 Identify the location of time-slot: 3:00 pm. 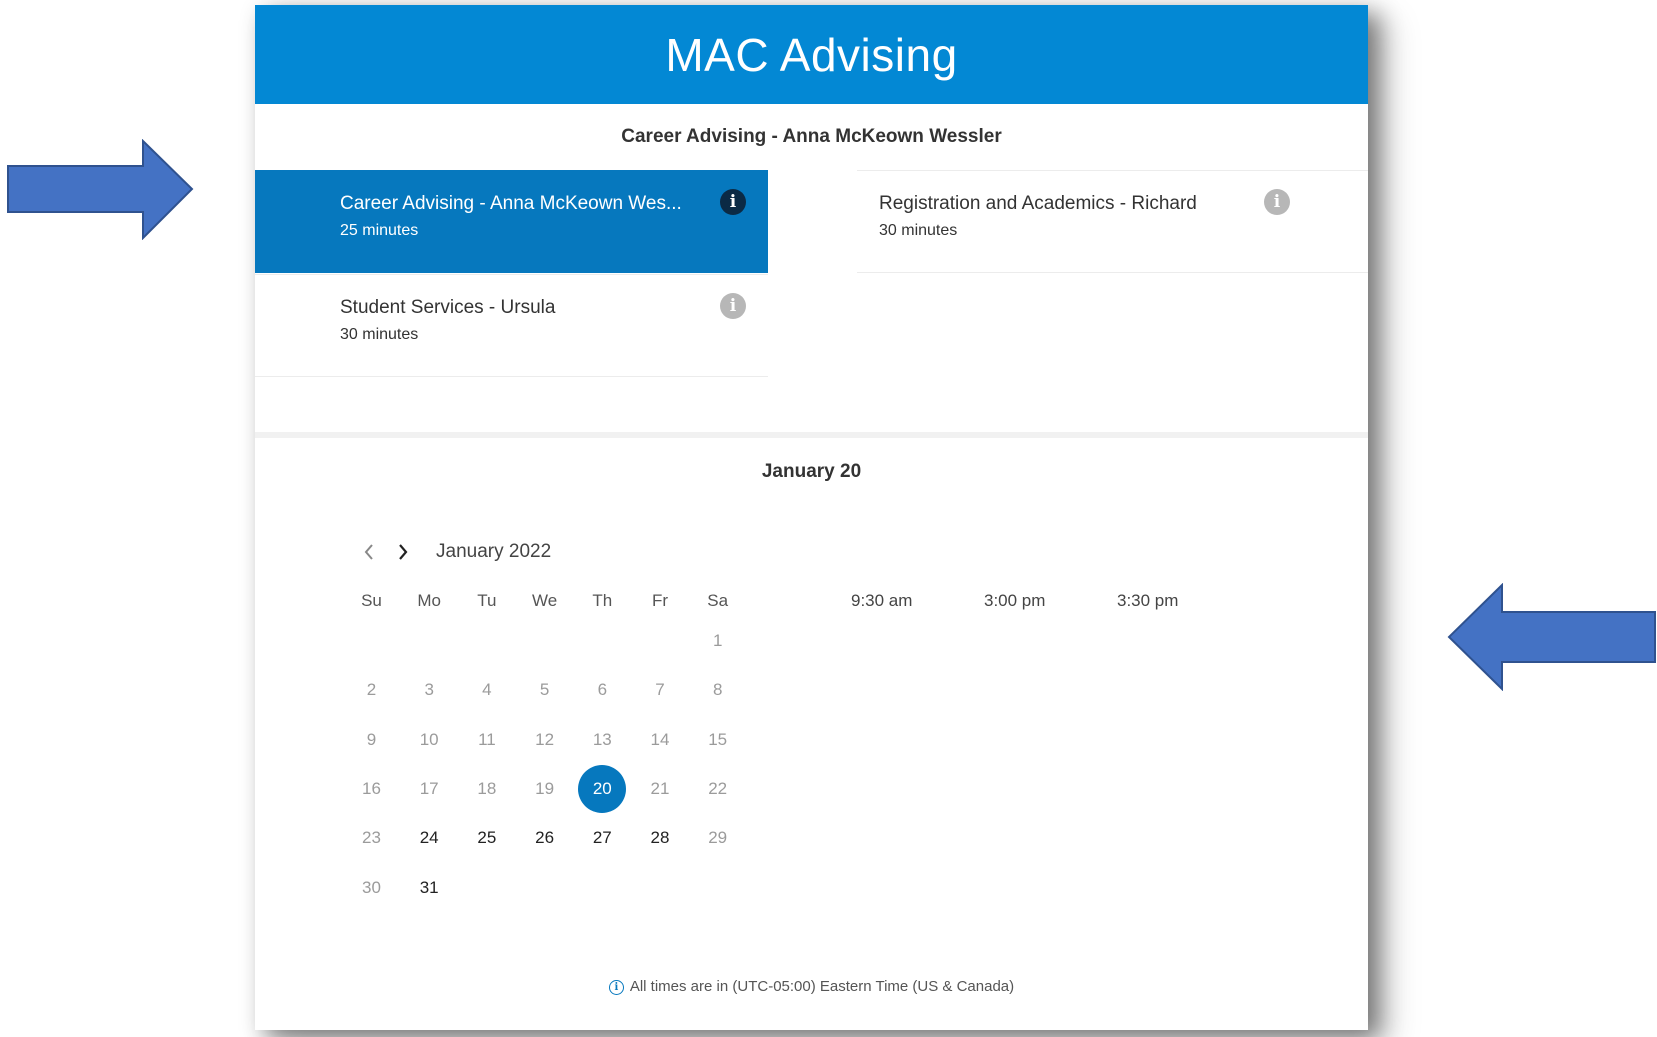
(1014, 601).